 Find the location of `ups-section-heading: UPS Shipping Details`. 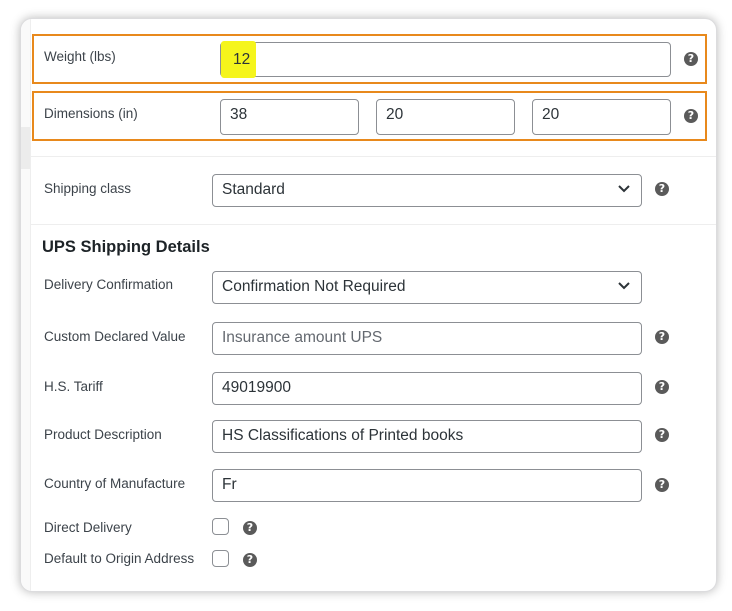

ups-section-heading: UPS Shipping Details is located at coordinates (126, 247).